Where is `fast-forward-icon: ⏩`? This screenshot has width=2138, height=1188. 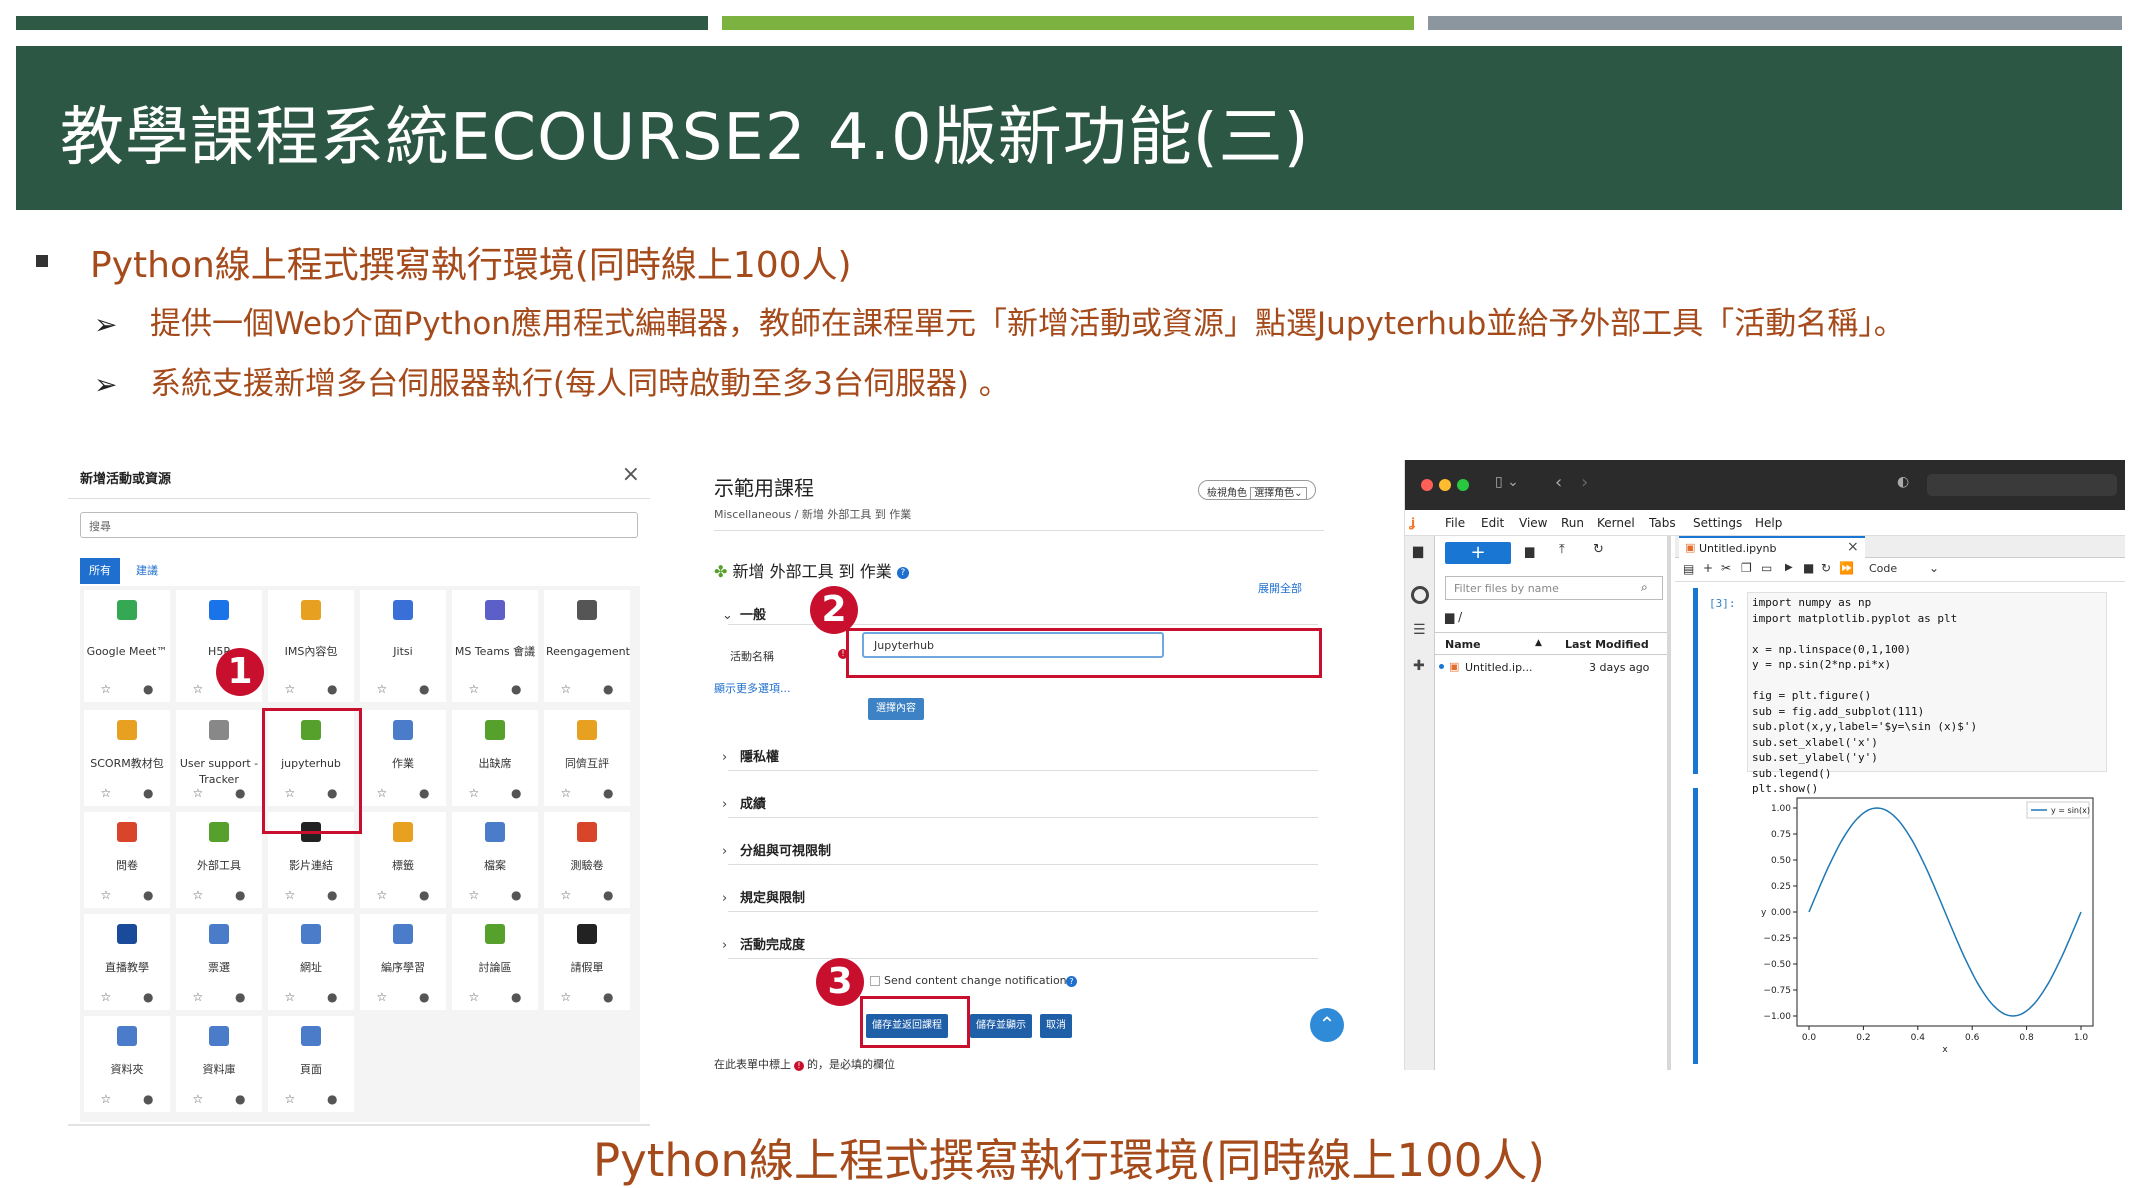
fast-forward-icon: ⏩ is located at coordinates (1846, 568).